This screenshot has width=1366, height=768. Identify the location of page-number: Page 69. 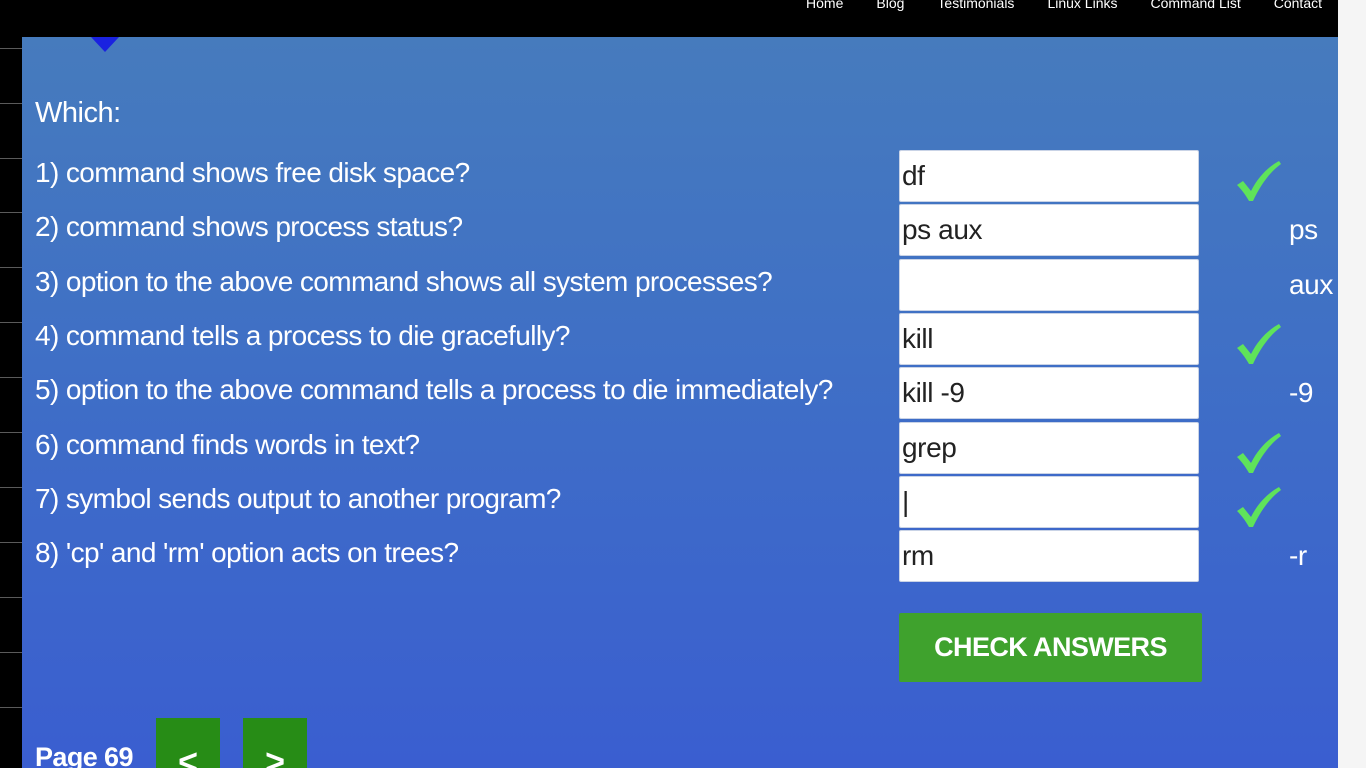
(84, 755).